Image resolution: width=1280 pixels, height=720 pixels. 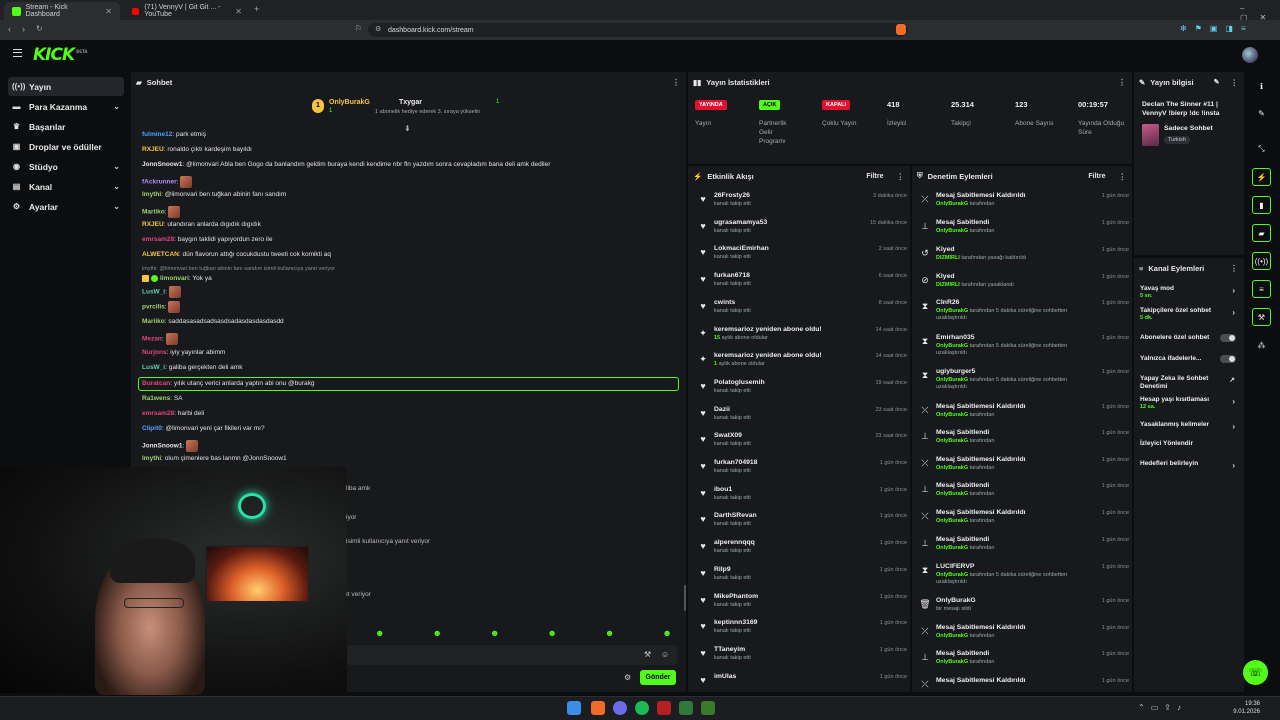 I want to click on reload-icon: ↻, so click(x=39, y=28).